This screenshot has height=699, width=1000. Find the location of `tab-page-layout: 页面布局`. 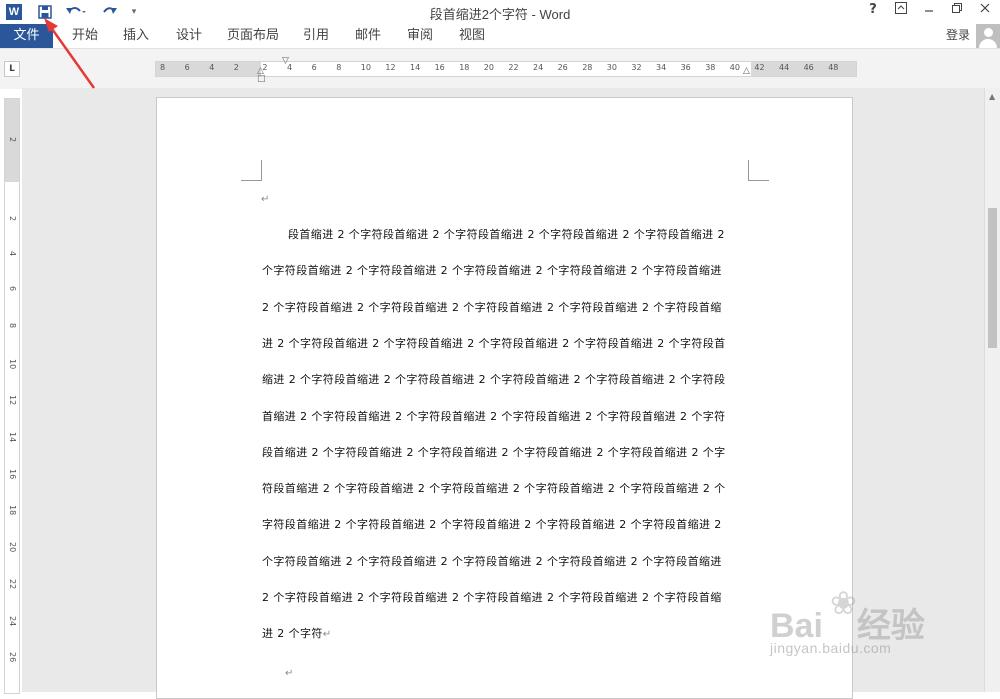

tab-page-layout: 页面布局 is located at coordinates (253, 36).